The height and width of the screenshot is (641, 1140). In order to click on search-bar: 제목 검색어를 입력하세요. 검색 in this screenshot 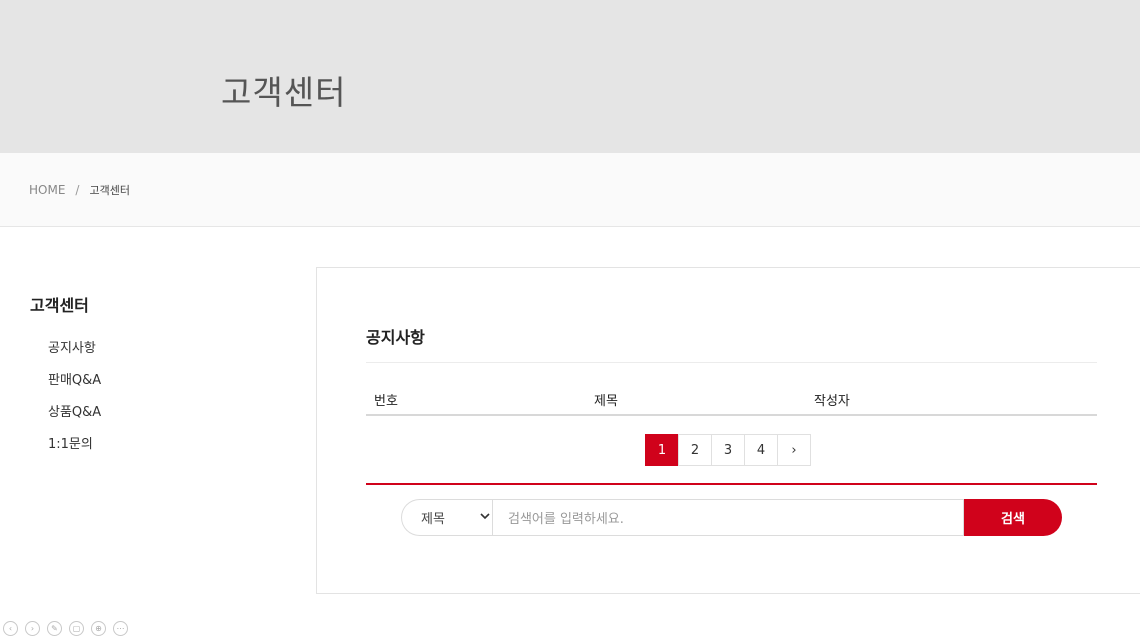, I will do `click(731, 517)`.